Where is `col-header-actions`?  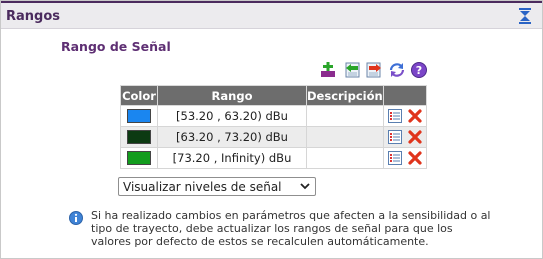 col-header-actions is located at coordinates (404, 95).